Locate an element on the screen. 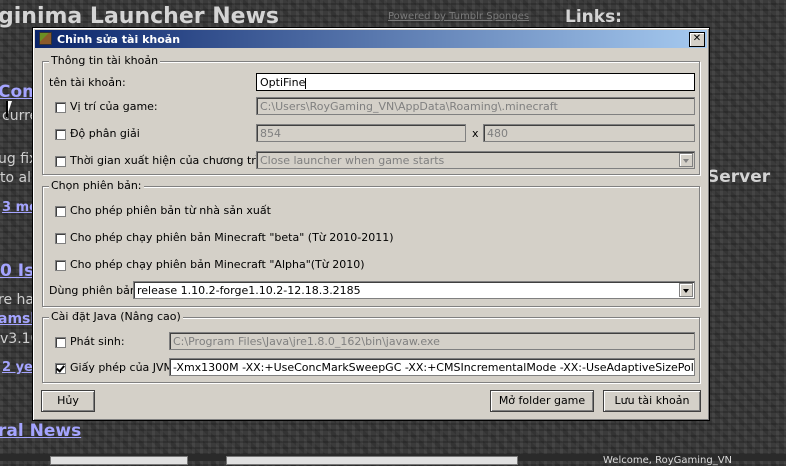  use-version-value: release 1.10.2-forge1.10.2-12.18.3.2185 is located at coordinates (249, 290).